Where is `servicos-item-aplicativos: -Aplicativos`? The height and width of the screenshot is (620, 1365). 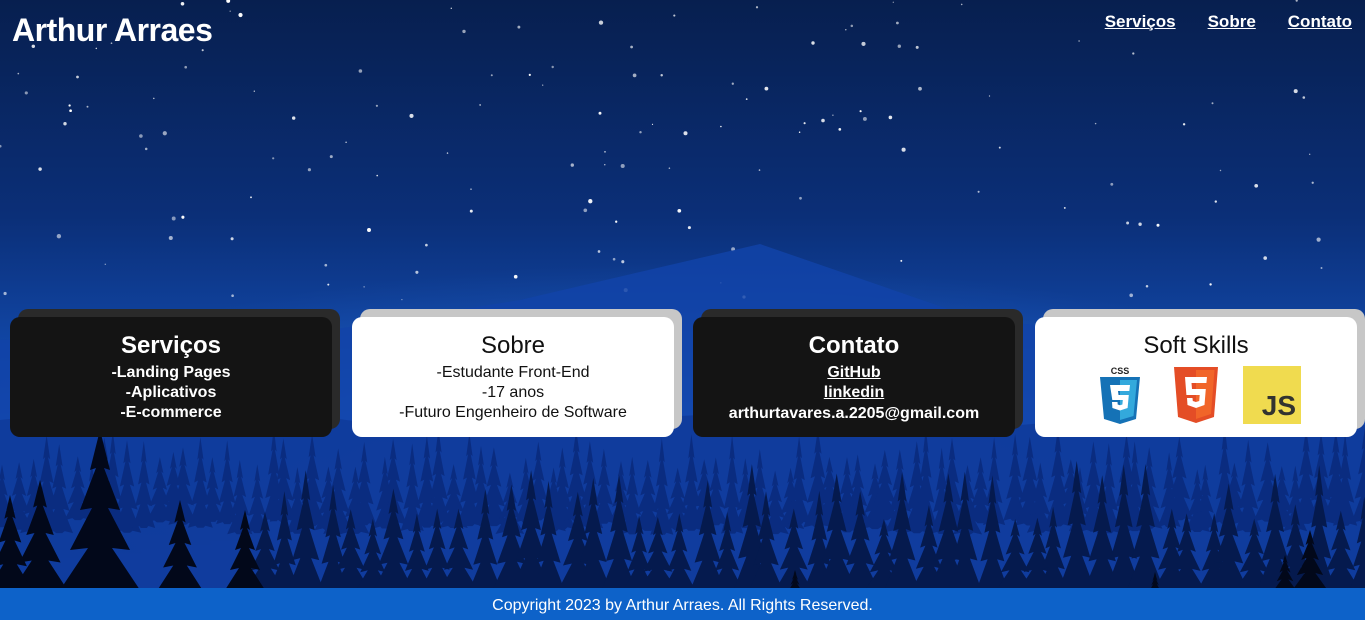 servicos-item-aplicativos: -Aplicativos is located at coordinates (171, 392).